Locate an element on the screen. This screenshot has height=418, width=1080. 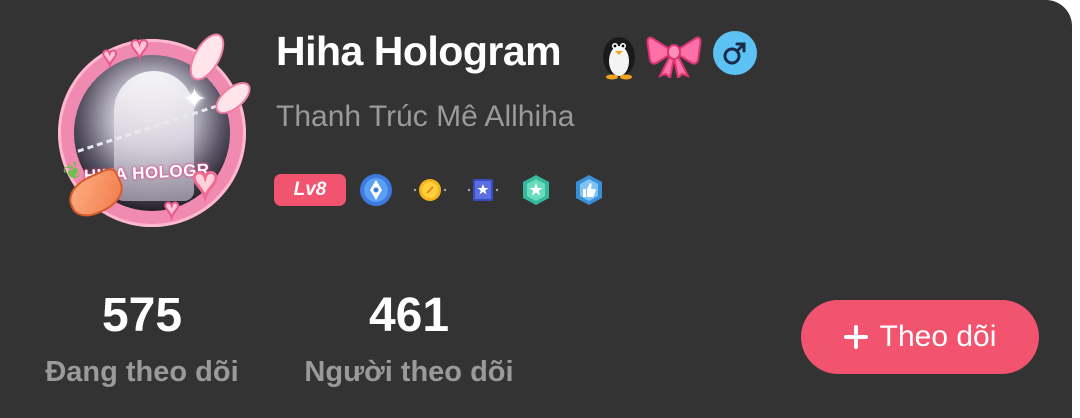
star-shield-badge-icon is located at coordinates (536, 190).